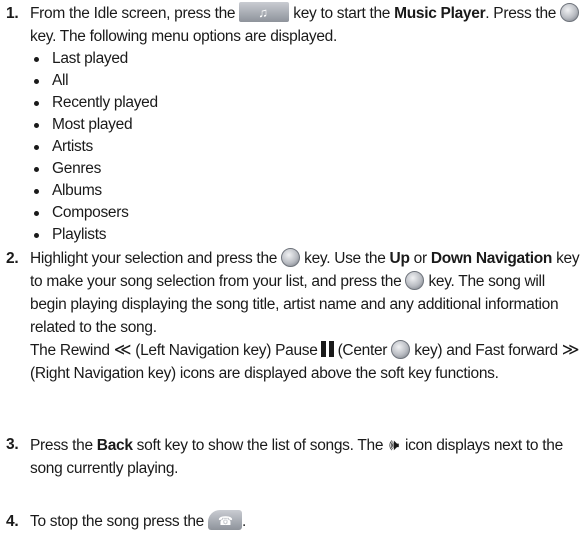  I want to click on list-item: Artists, so click(306, 147).